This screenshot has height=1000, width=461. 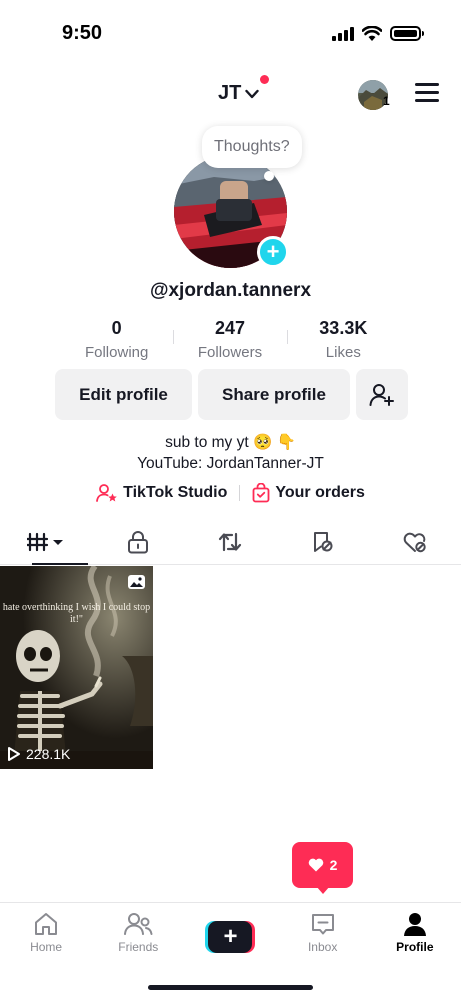 What do you see at coordinates (48, 754) in the screenshot?
I see `view-count-value: 228.1K` at bounding box center [48, 754].